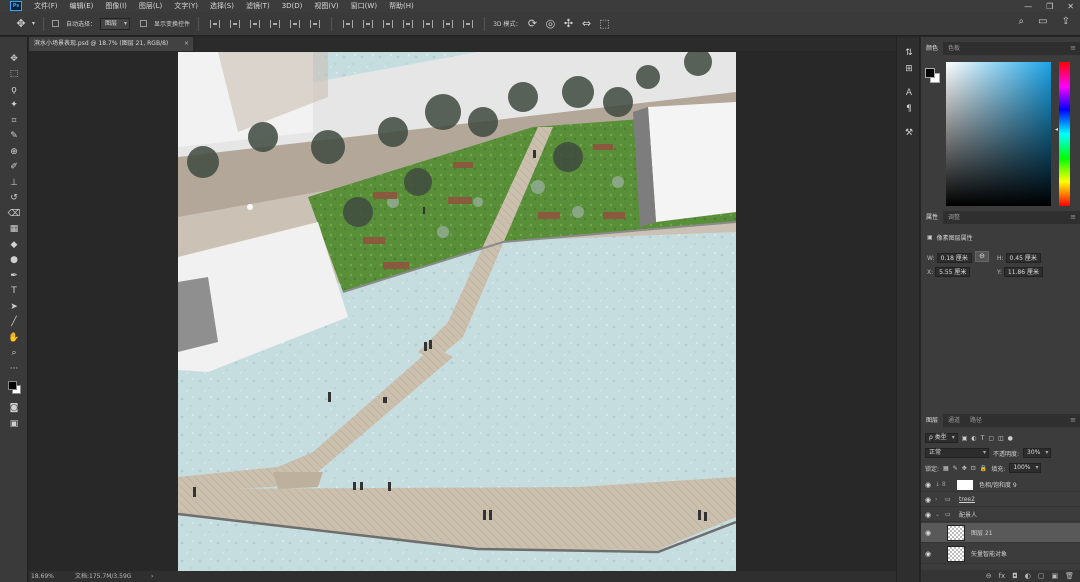  What do you see at coordinates (408, 23) in the screenshot?
I see `distribute-left-icon` at bounding box center [408, 23].